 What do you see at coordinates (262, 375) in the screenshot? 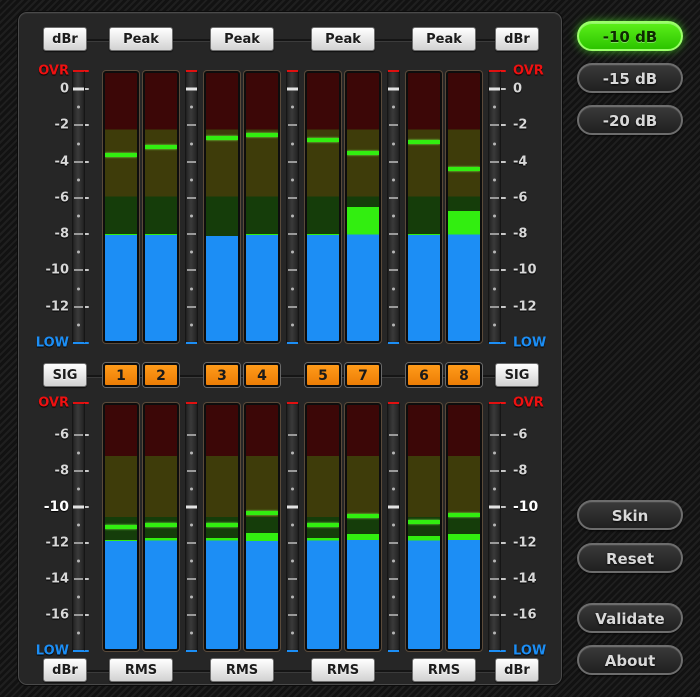
I see `channel-number-4: 4` at bounding box center [262, 375].